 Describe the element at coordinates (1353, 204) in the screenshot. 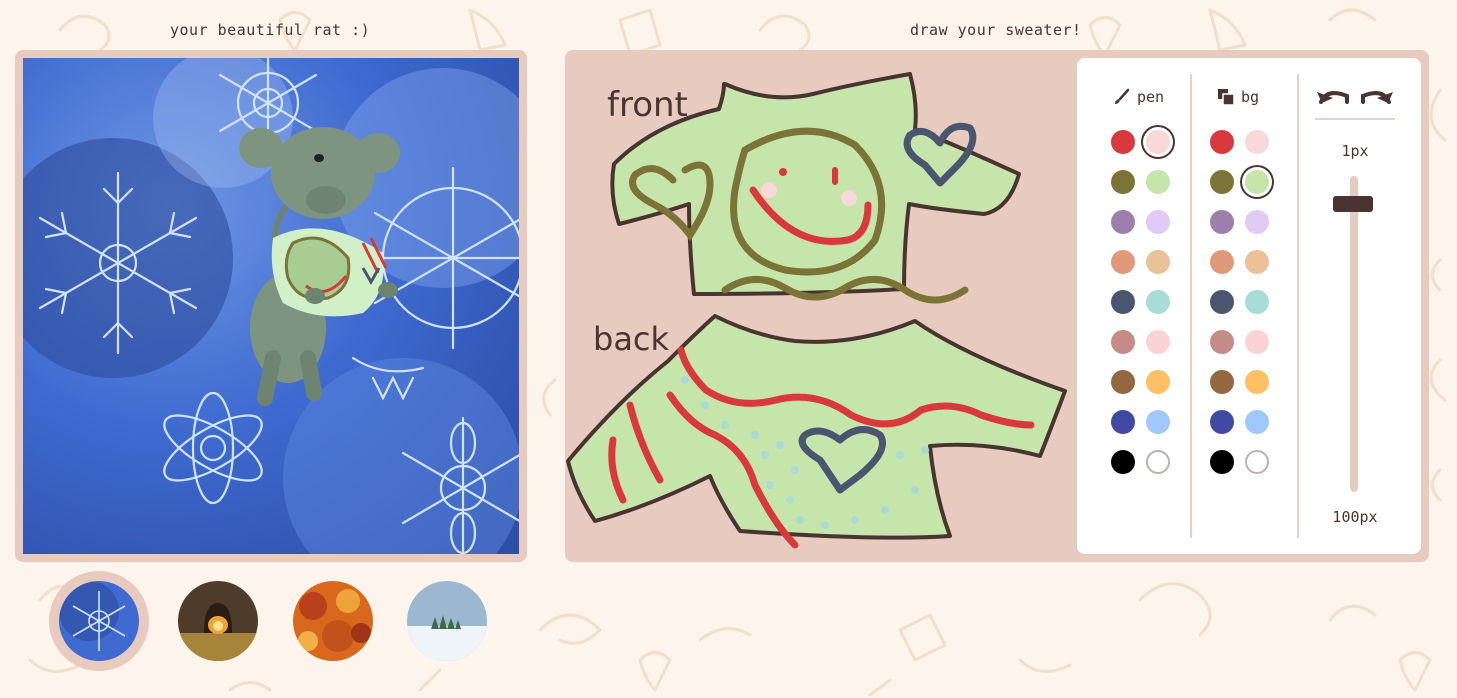

I see `brush-size-slider-handle` at that location.